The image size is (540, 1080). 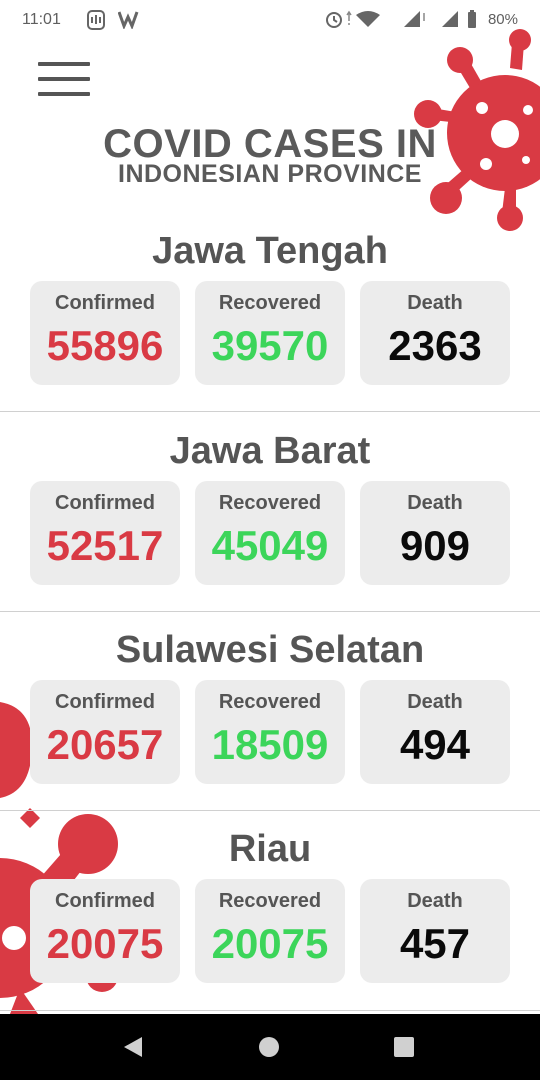 I want to click on wps-notification-icon, so click(x=128, y=20).